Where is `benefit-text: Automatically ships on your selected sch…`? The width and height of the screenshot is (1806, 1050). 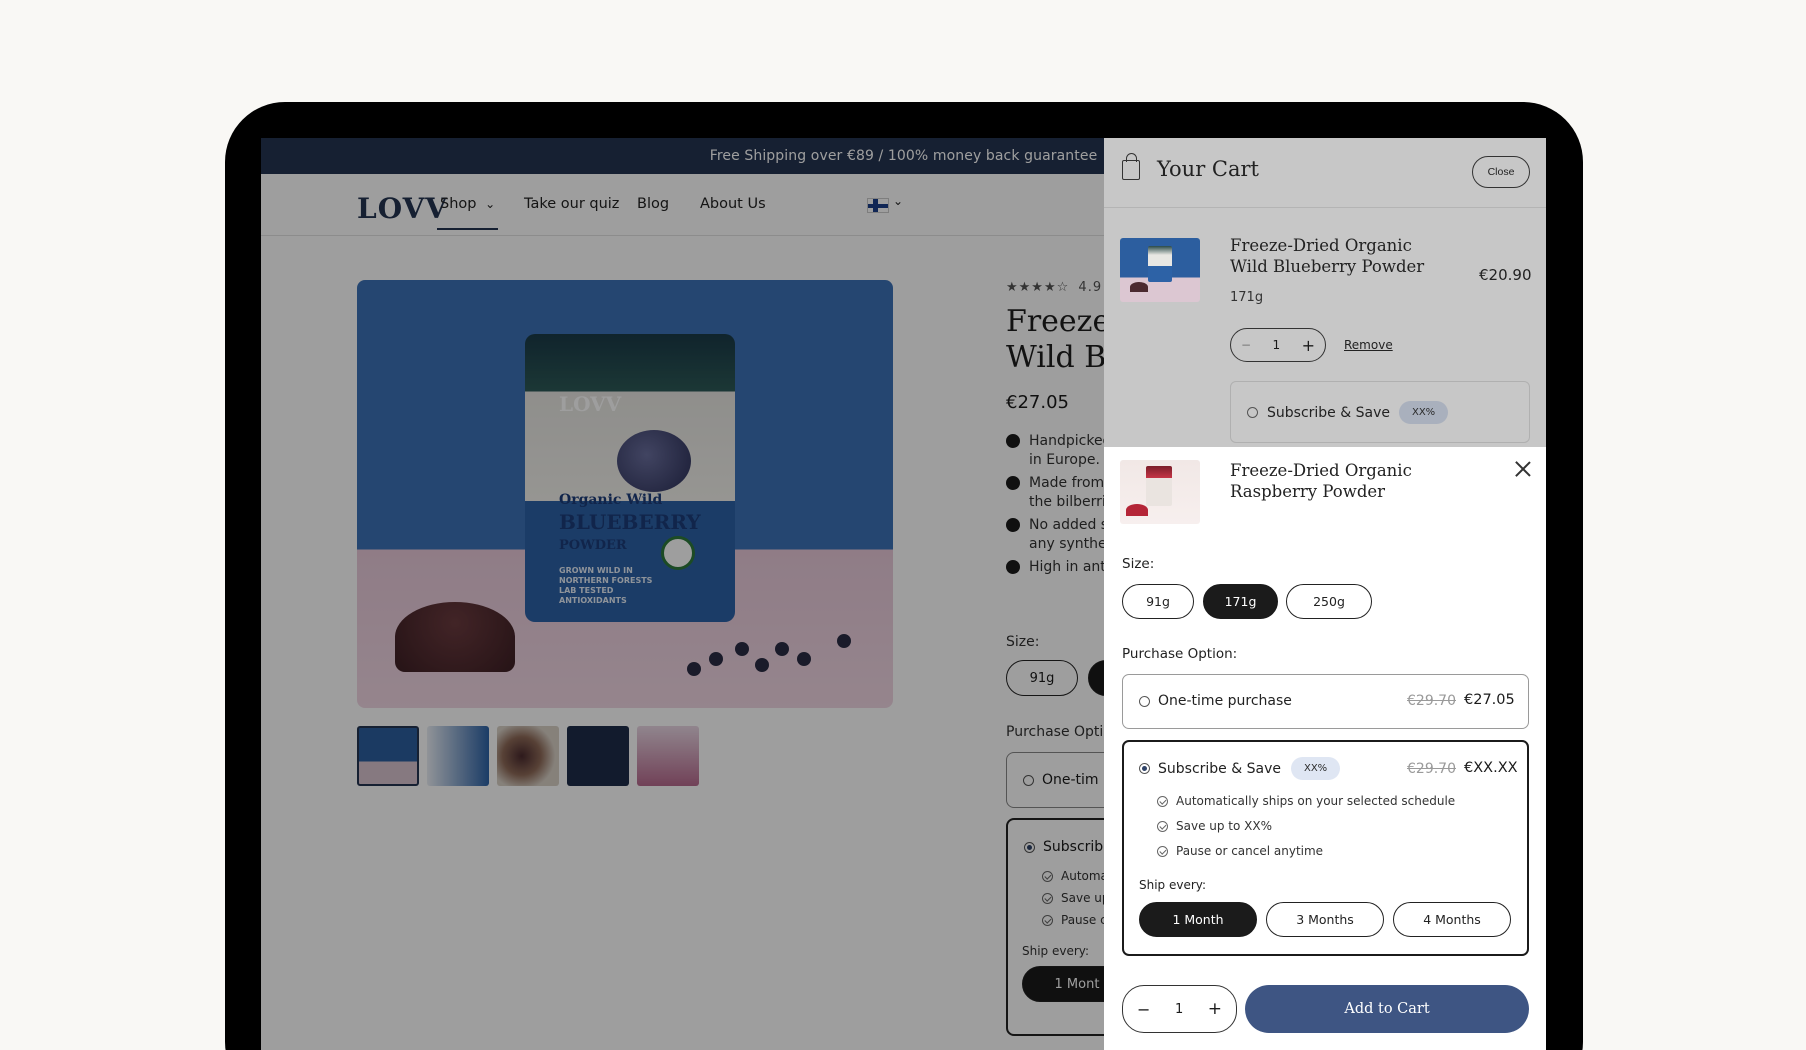
benefit-text: Automatically ships on your selected sch… is located at coordinates (1316, 801).